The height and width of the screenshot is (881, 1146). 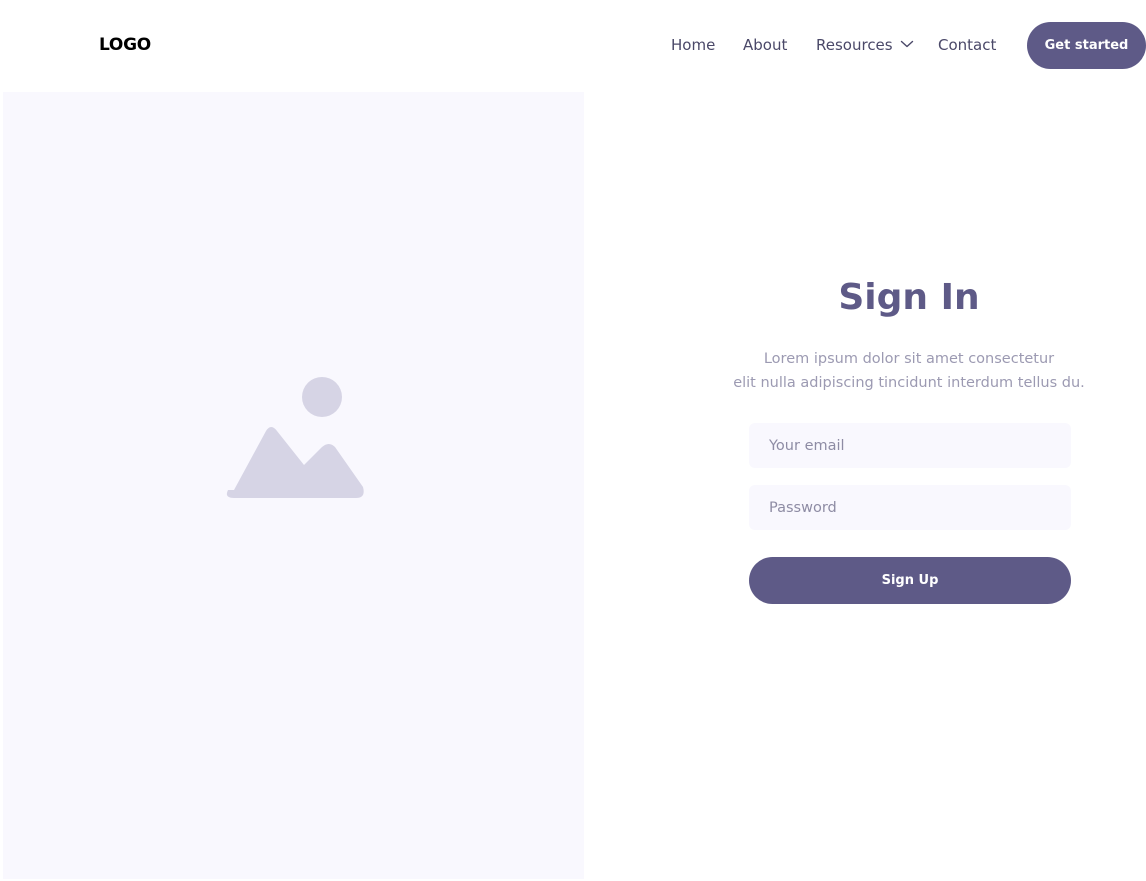 What do you see at coordinates (295, 462) in the screenshot?
I see `placeholder-mountain-shape` at bounding box center [295, 462].